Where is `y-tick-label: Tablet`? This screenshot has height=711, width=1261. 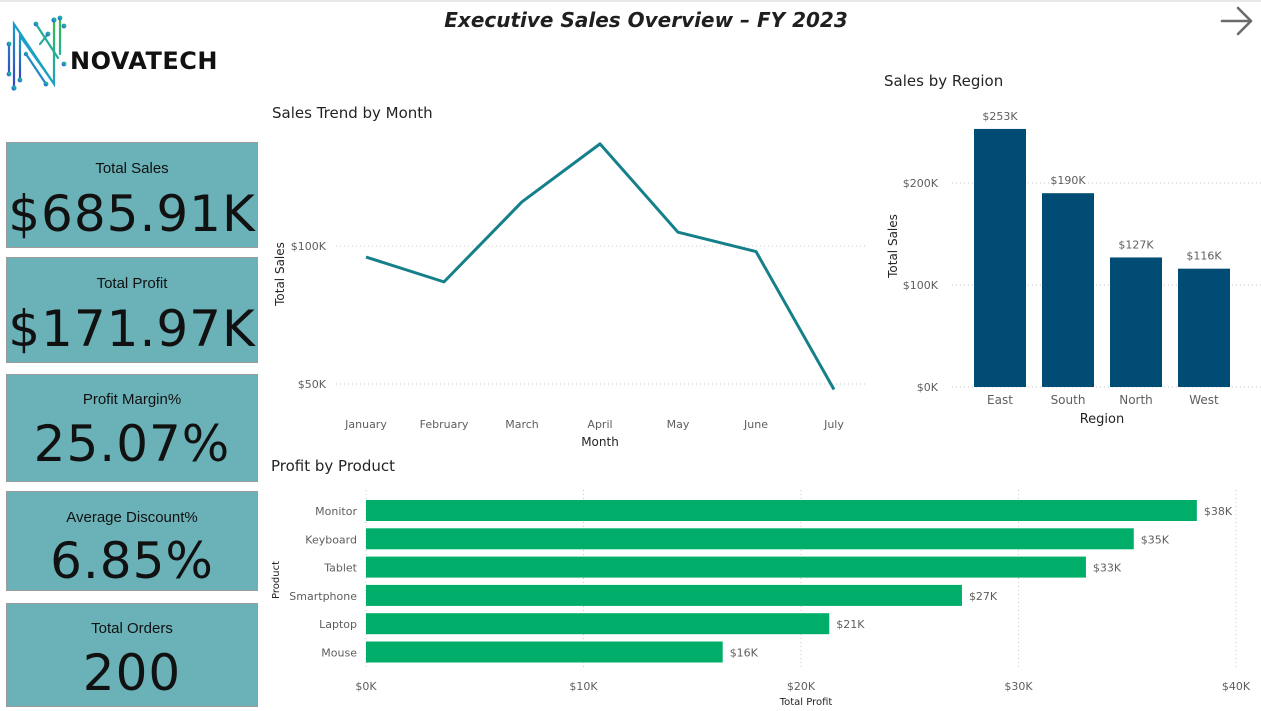 y-tick-label: Tablet is located at coordinates (340, 568).